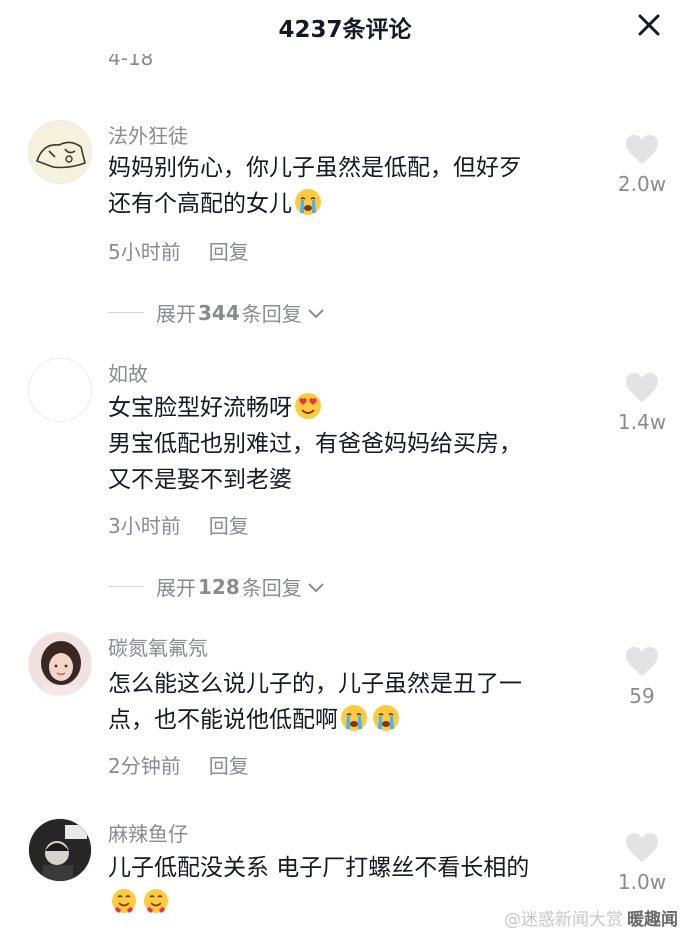 Image resolution: width=690 pixels, height=938 pixels. Describe the element at coordinates (345, 30) in the screenshot. I see `comment-count-title: 4237条评论` at that location.